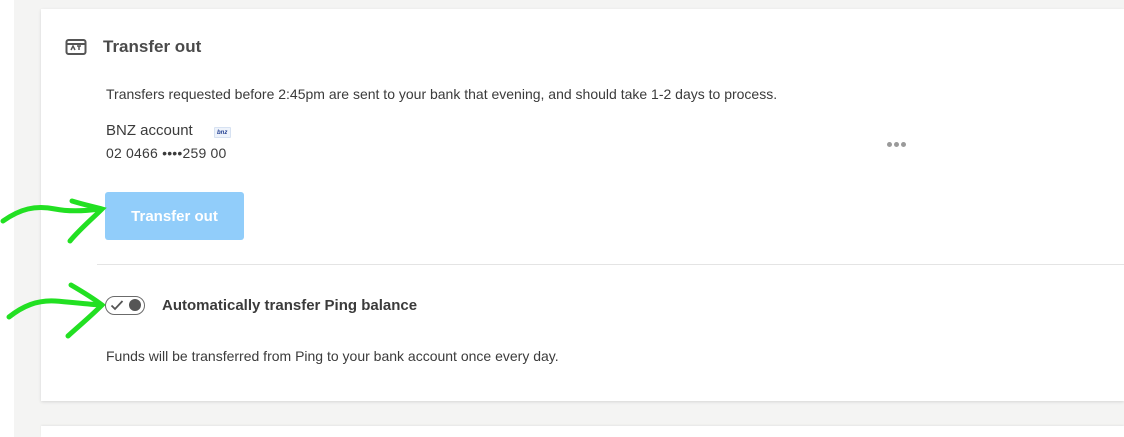  Describe the element at coordinates (166, 153) in the screenshot. I see `bank-account-number: 02 0466 ••••259 00` at that location.